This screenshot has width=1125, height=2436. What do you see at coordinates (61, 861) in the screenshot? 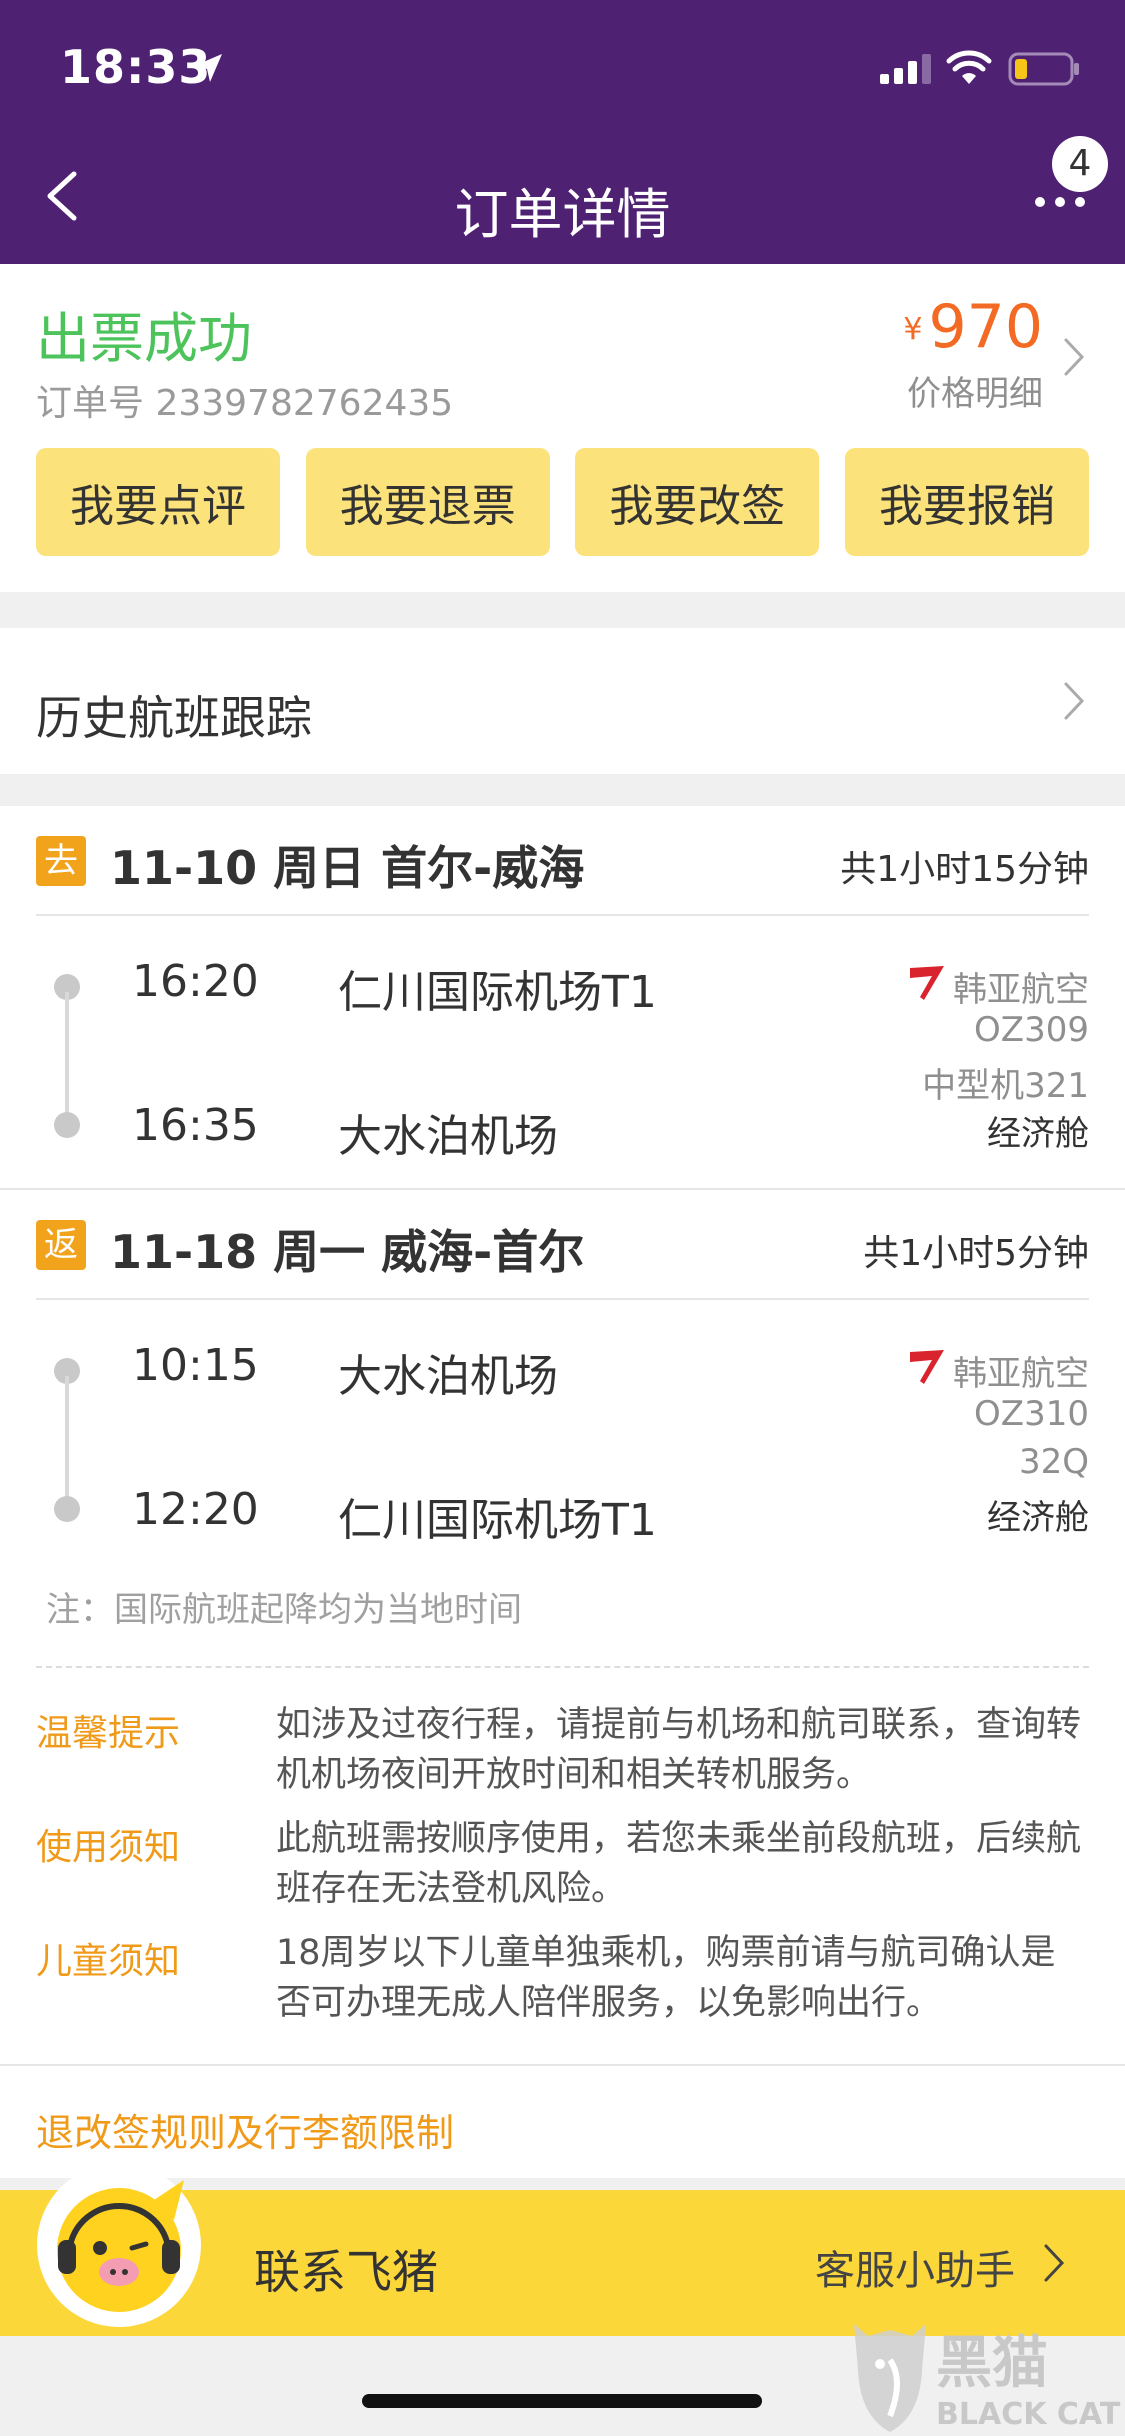
I see `outbound-tag: 去` at bounding box center [61, 861].